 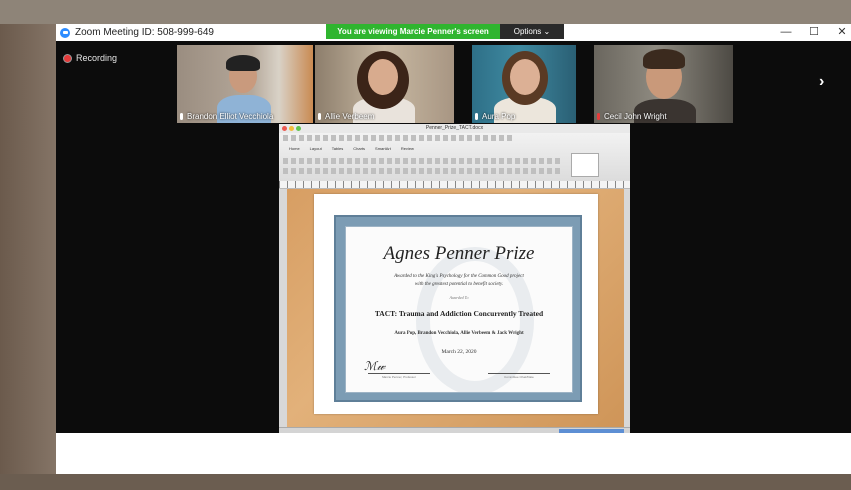 What do you see at coordinates (65, 32) in the screenshot?
I see `zoom-logo-icon` at bounding box center [65, 32].